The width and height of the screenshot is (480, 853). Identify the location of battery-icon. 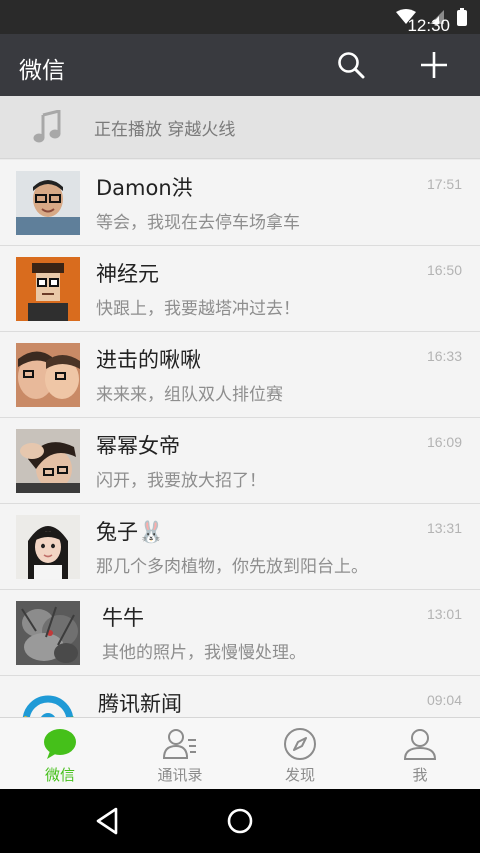
(462, 17).